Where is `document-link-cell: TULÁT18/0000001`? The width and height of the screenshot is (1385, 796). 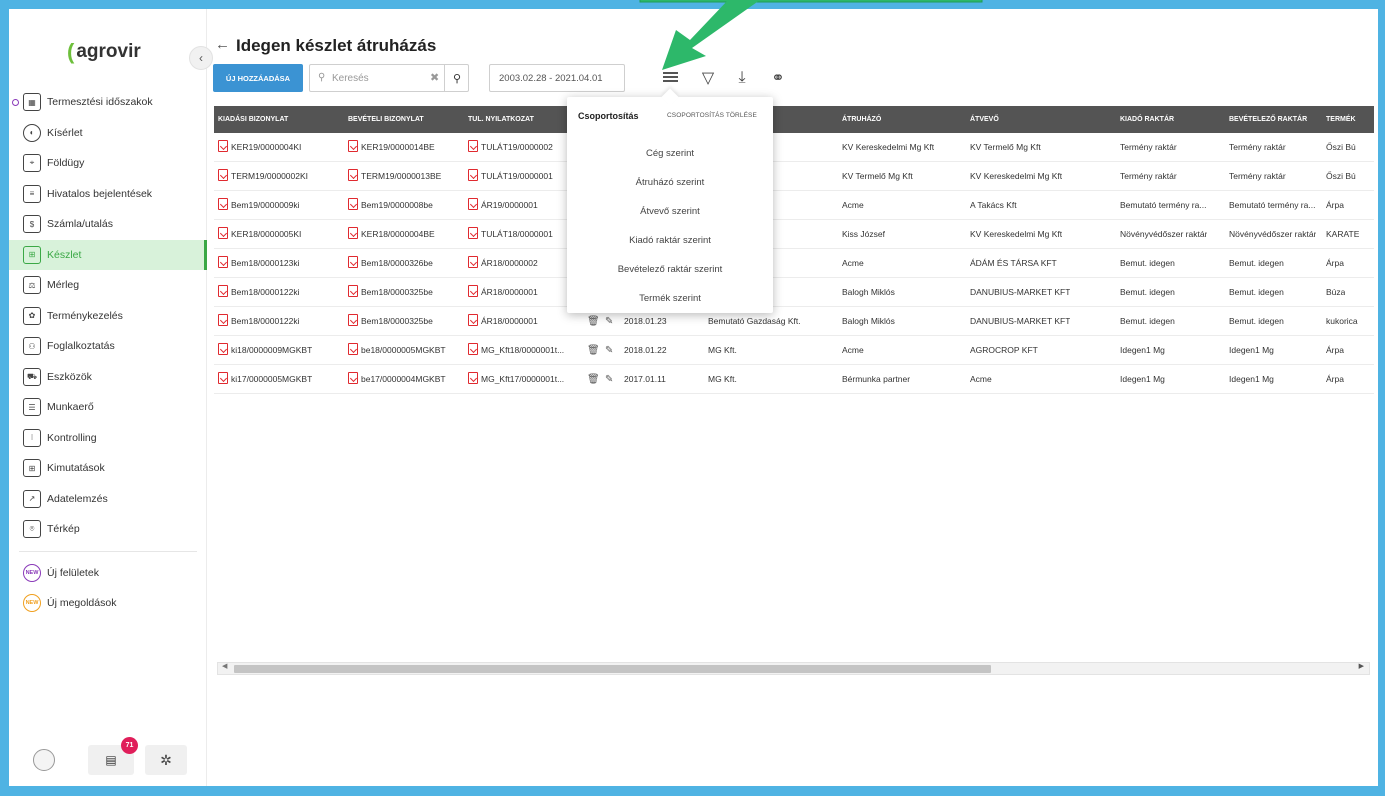
document-link-cell: TULÁT18/0000001 is located at coordinates (510, 234).